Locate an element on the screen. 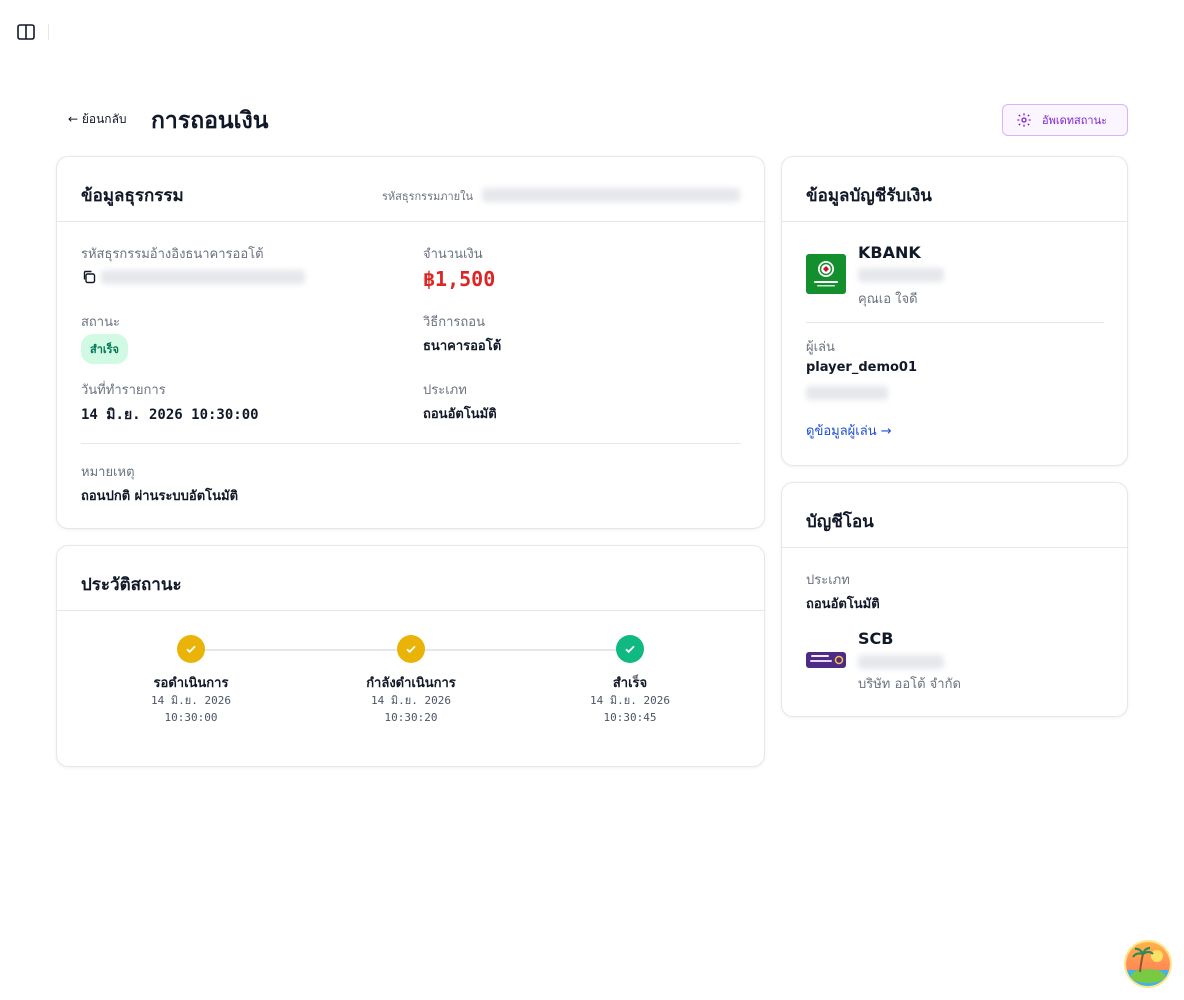 The image size is (1184, 1000). transfer-bank-name: SCB is located at coordinates (876, 638).